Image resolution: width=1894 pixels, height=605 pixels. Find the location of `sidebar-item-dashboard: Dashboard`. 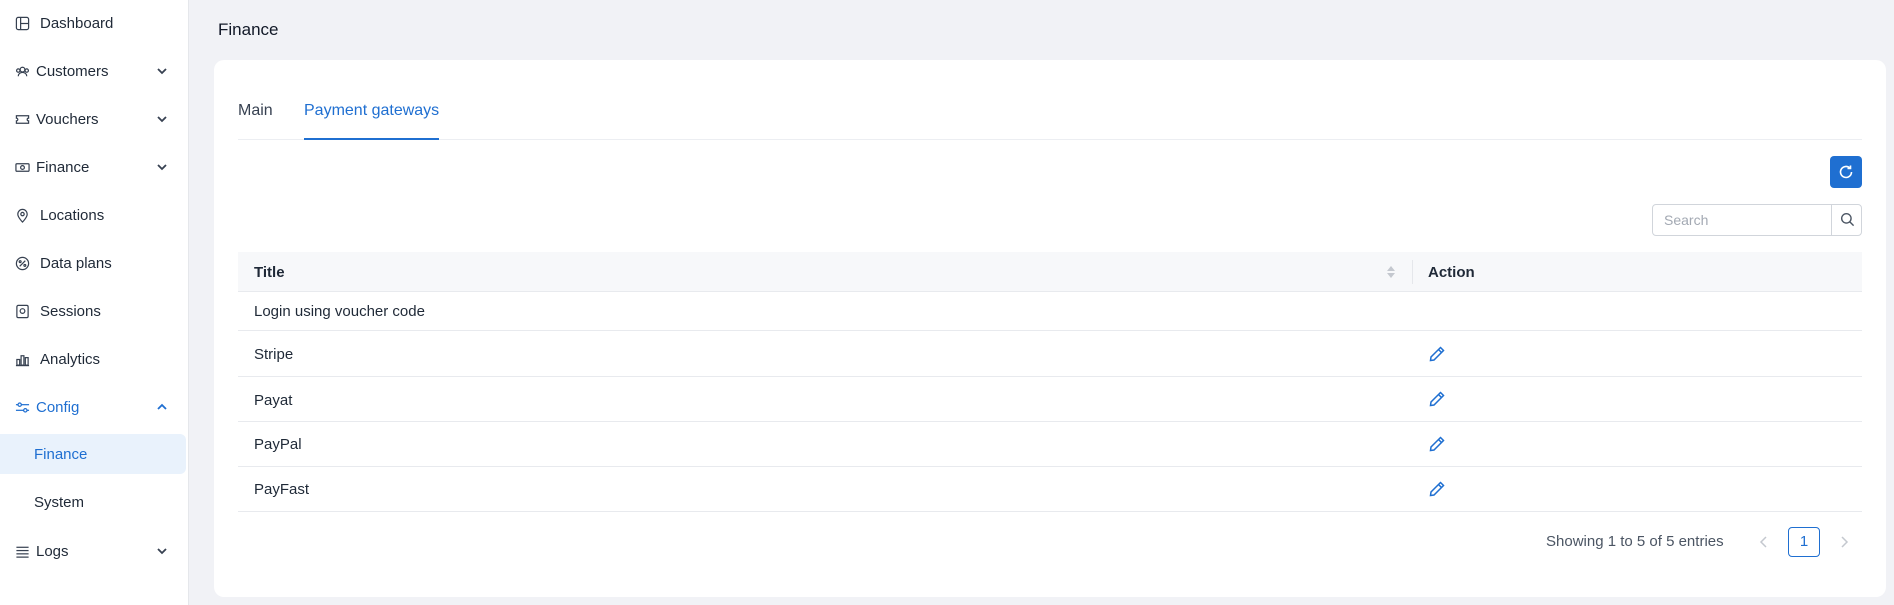

sidebar-item-dashboard: Dashboard is located at coordinates (93, 23).